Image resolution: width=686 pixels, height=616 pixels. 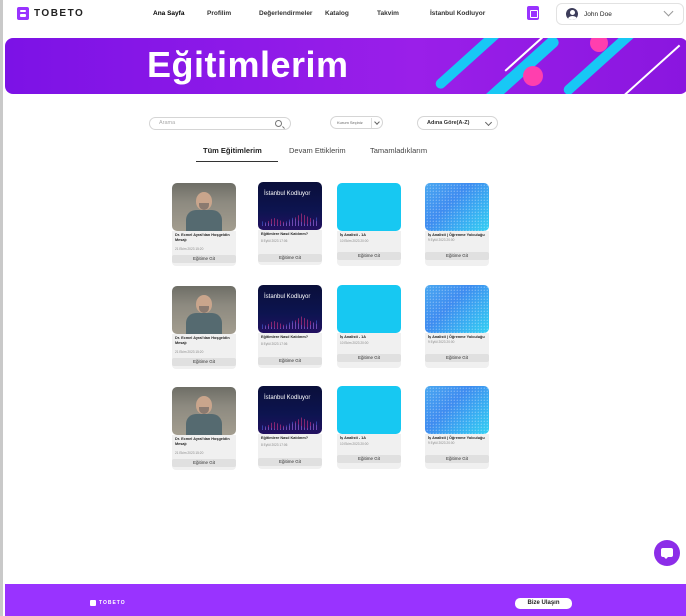 What do you see at coordinates (290, 410) in the screenshot?
I see `course-thumbnail: İstanbul Kodluyor` at bounding box center [290, 410].